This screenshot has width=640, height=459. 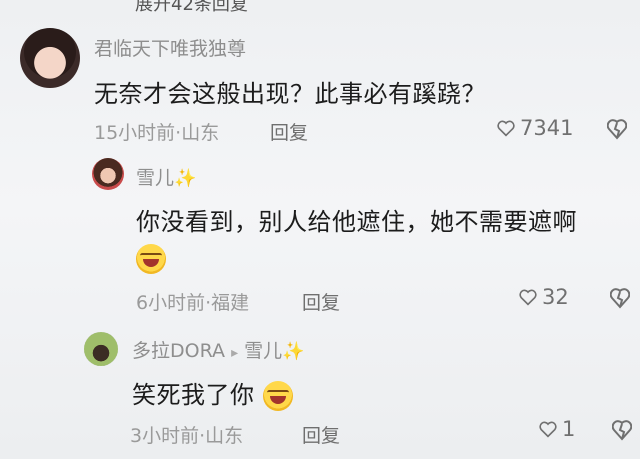 I want to click on reply-meta: 6小时前·福建, so click(x=193, y=303).